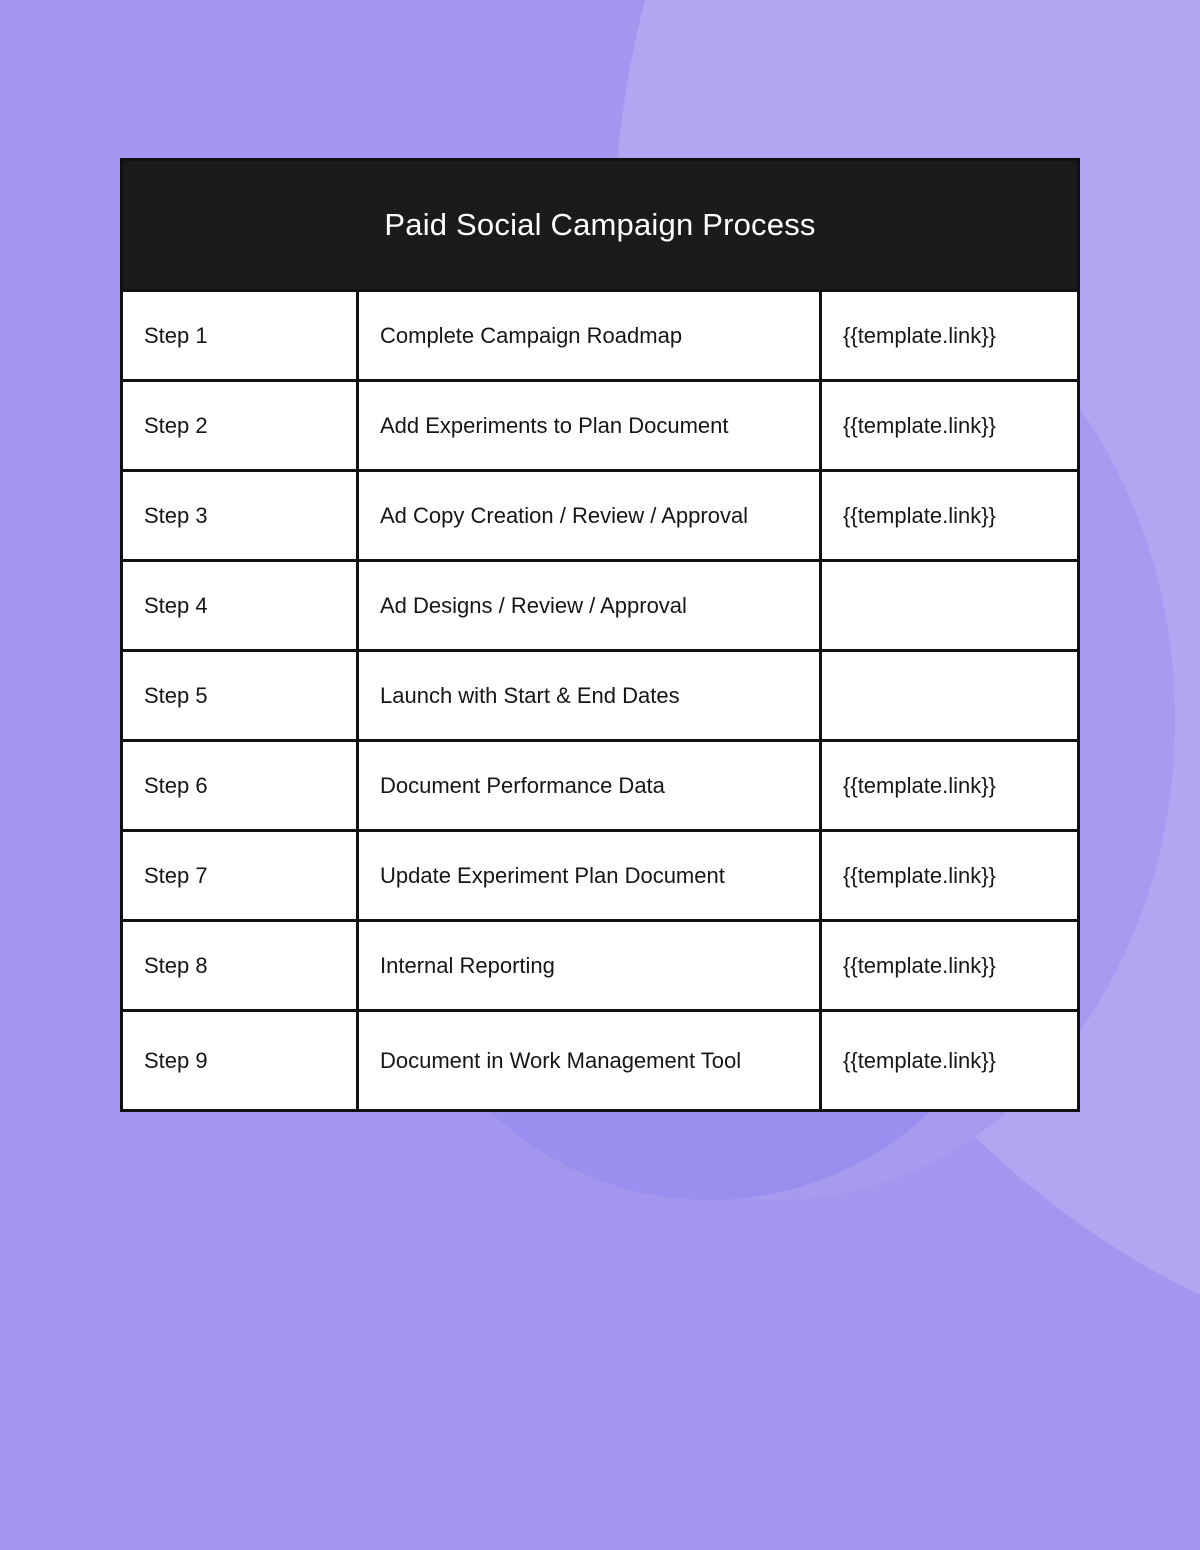 The height and width of the screenshot is (1550, 1200). I want to click on table-row: Step 5 Launch with Start & End Dates, so click(600, 697).